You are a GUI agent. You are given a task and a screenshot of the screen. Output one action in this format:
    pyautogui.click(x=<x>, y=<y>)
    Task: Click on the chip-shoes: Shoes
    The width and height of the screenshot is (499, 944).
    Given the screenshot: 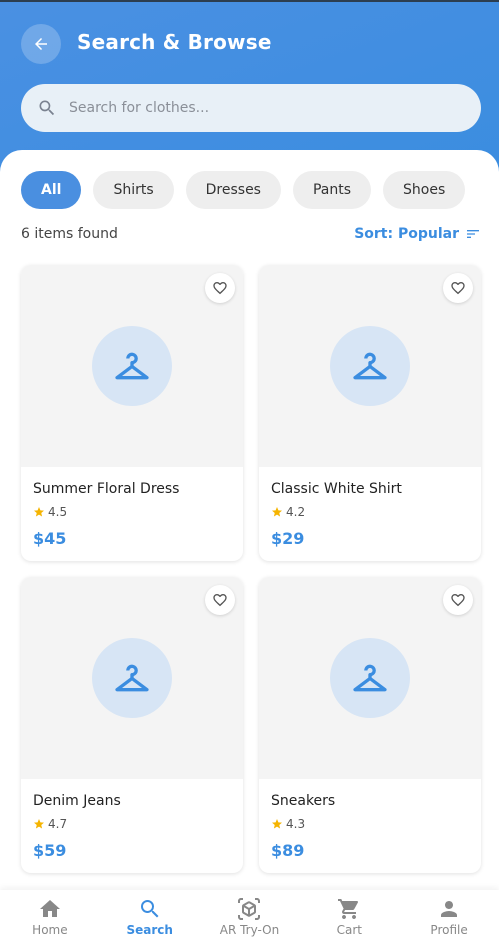 What is the action you would take?
    pyautogui.click(x=424, y=190)
    